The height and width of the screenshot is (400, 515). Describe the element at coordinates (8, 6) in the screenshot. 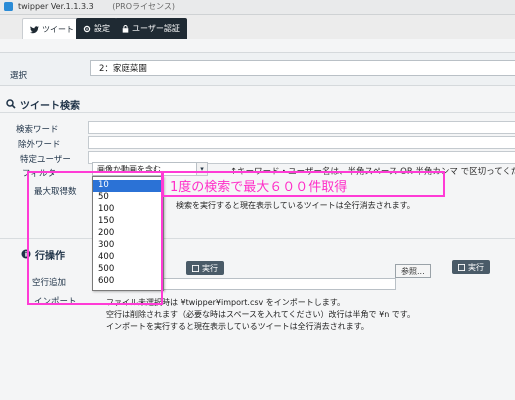

I see `app-logo-icon` at that location.